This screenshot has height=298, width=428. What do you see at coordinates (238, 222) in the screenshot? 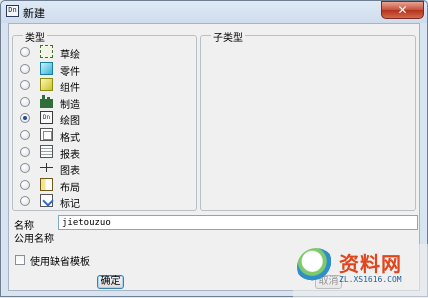
I see `name-input` at bounding box center [238, 222].